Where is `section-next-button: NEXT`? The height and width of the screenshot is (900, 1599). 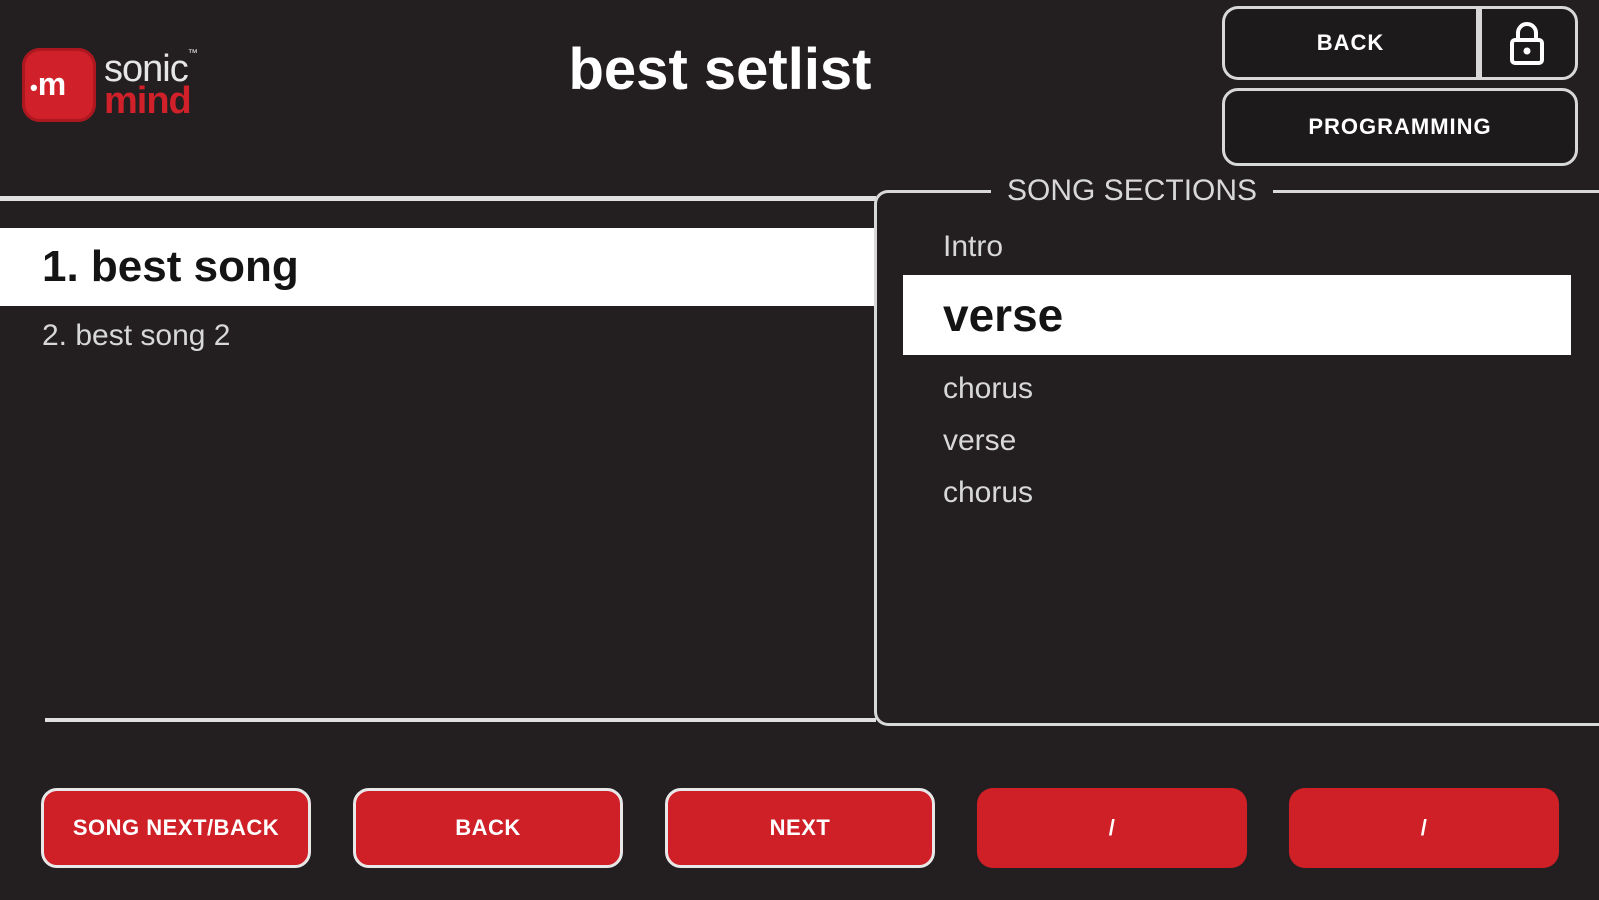
section-next-button: NEXT is located at coordinates (800, 828).